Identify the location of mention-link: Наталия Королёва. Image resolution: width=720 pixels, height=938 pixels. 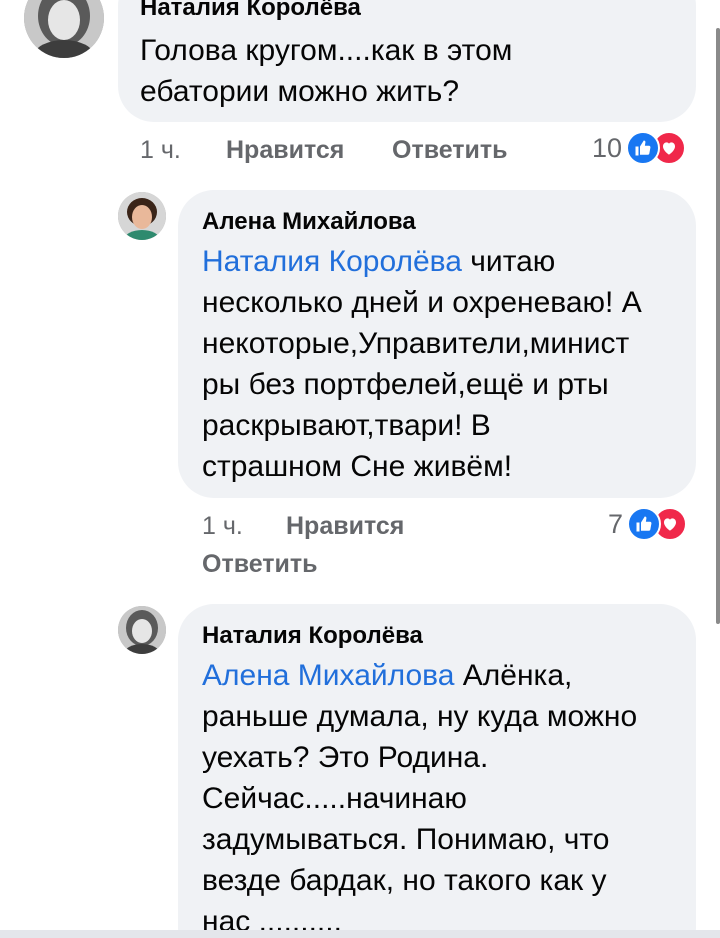
(332, 261).